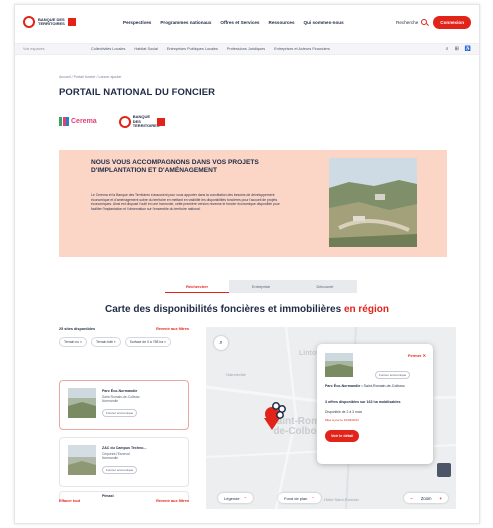 This screenshot has height=528, width=493. I want to click on subnav-item-epl: Entreprises Publiques Locales, so click(192, 49).